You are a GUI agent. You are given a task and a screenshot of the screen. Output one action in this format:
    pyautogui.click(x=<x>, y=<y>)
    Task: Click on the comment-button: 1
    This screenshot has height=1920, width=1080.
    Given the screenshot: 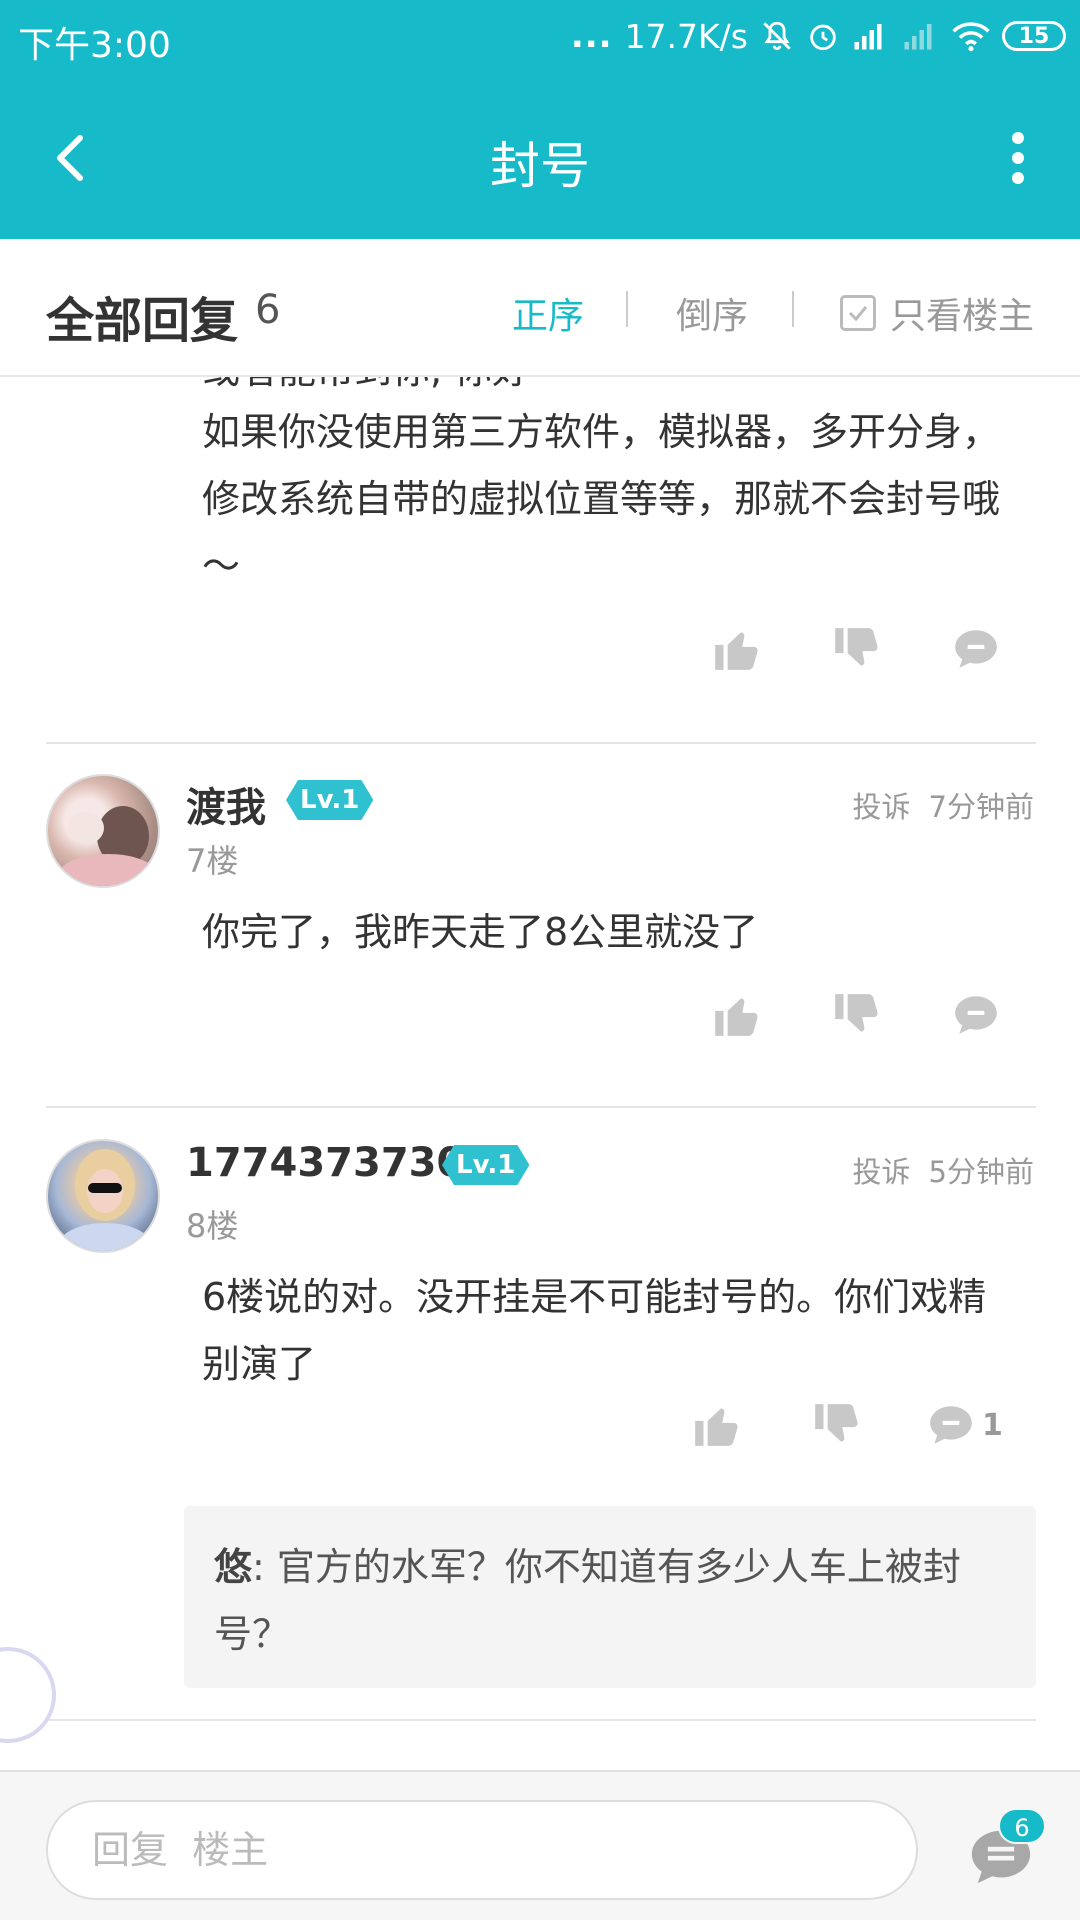 What is the action you would take?
    pyautogui.click(x=971, y=1425)
    